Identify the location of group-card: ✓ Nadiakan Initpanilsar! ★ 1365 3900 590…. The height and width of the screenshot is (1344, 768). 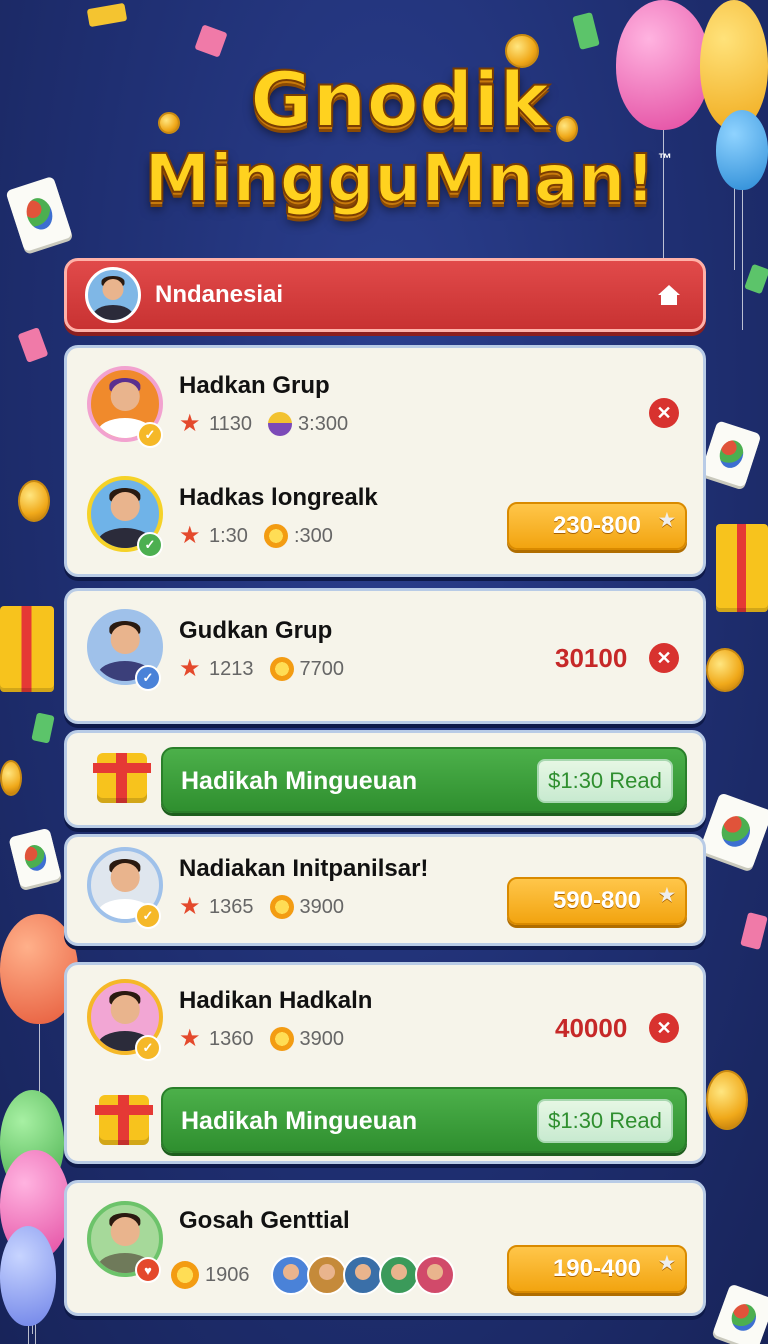
(385, 890).